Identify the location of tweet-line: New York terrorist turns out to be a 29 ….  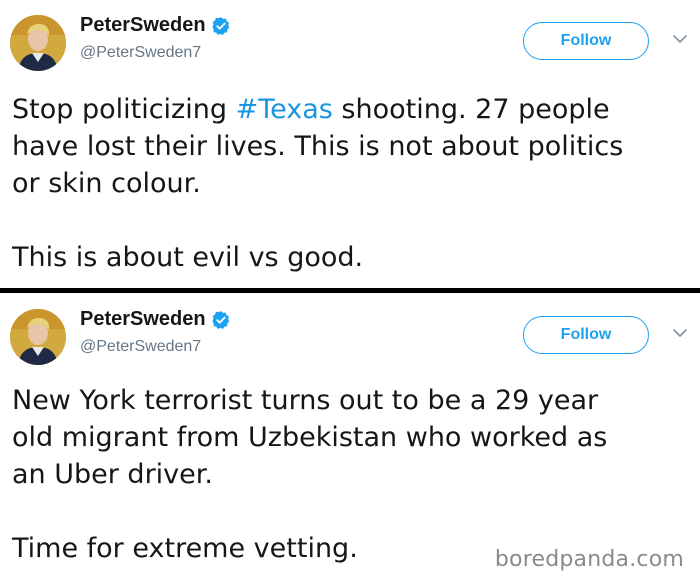
(305, 400).